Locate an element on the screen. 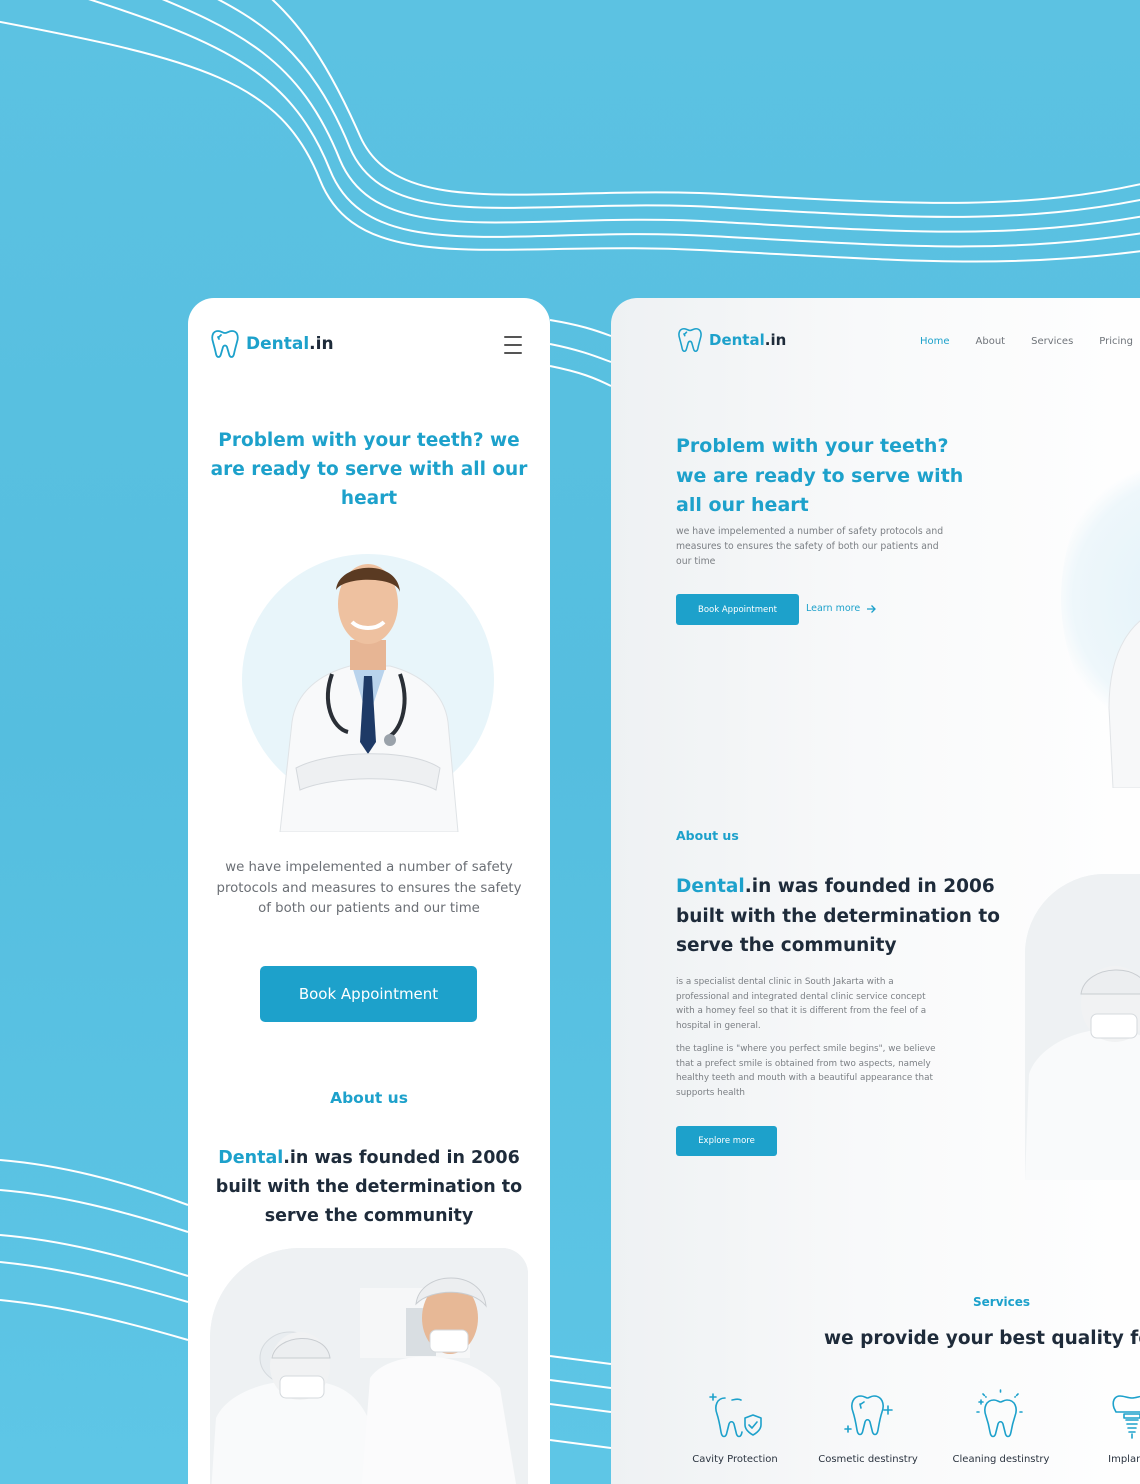 The width and height of the screenshot is (1140, 1484). mobile-header: Dental.in is located at coordinates (368, 346).